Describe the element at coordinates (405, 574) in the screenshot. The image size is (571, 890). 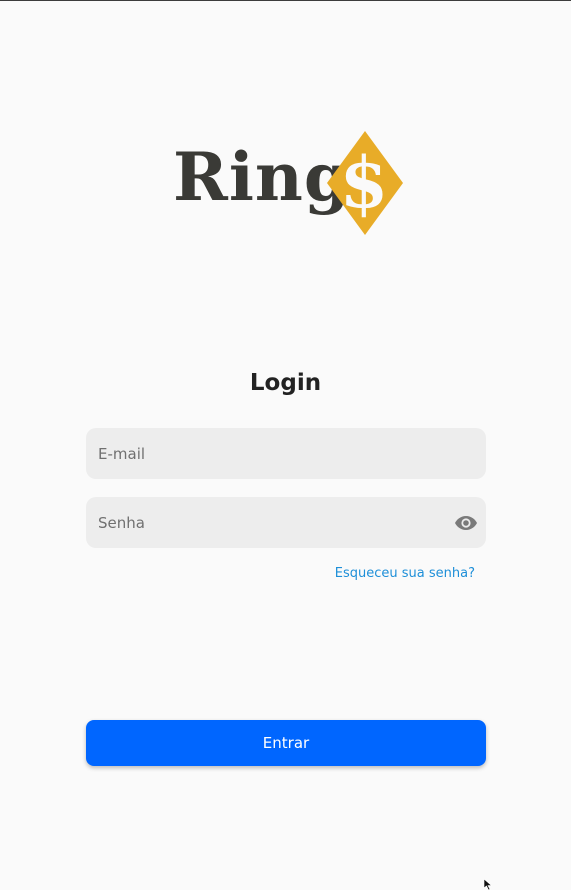
I see `forgot-password-link: Esqueceu sua senha?` at that location.